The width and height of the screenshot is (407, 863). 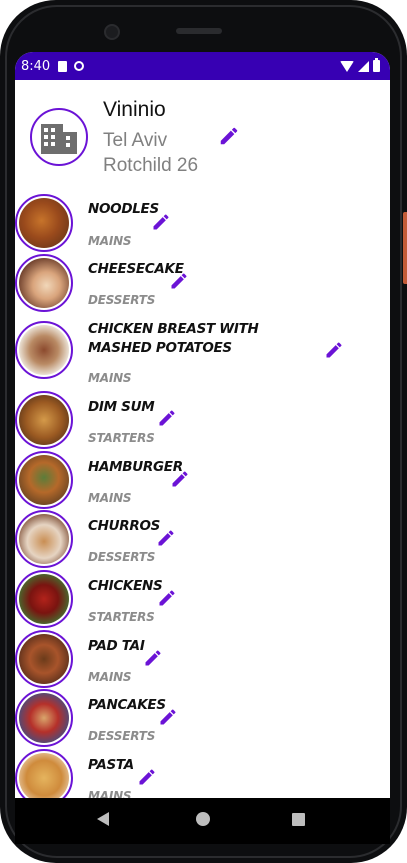 I want to click on building-icon, so click(x=59, y=139).